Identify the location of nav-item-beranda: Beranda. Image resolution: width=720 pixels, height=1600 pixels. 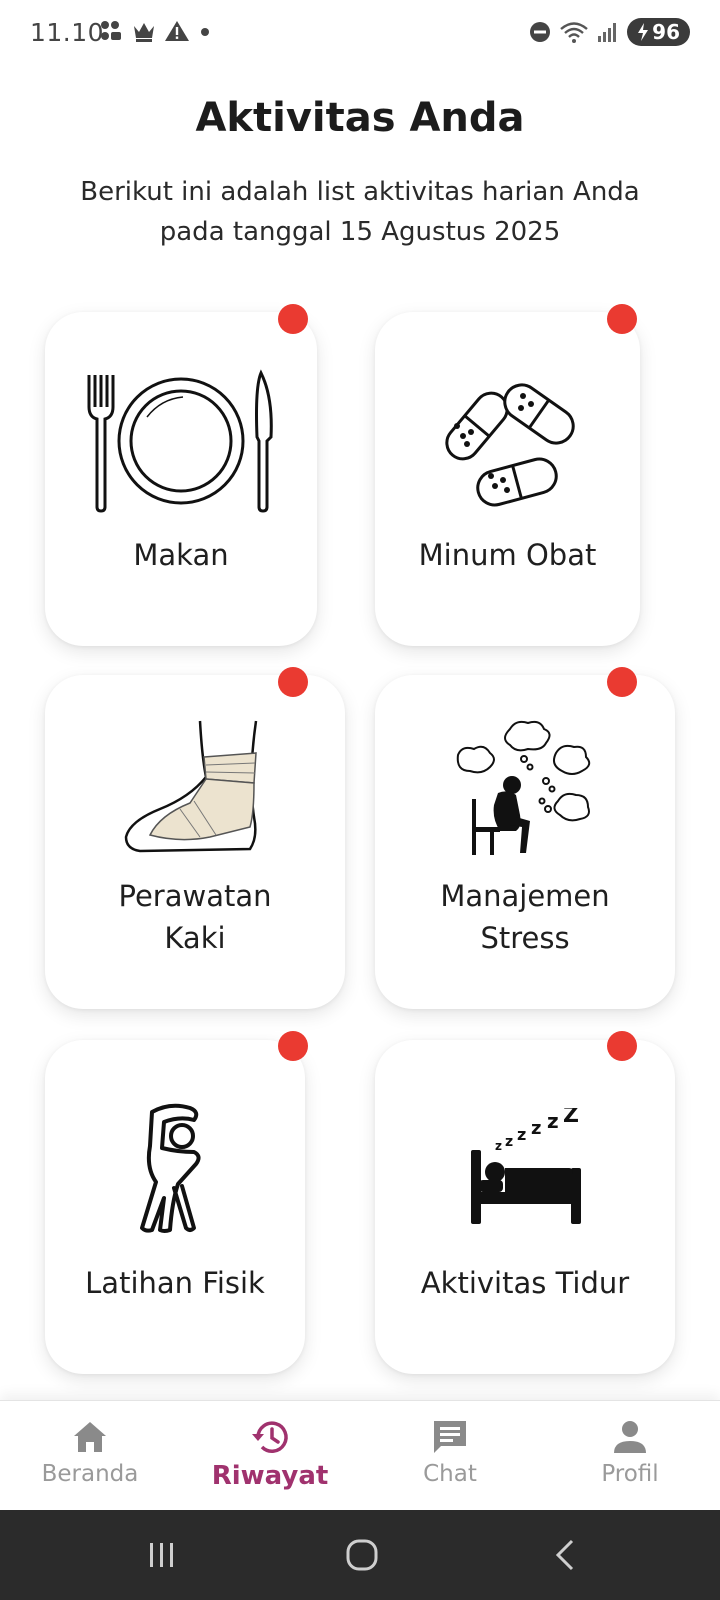
(90, 1456).